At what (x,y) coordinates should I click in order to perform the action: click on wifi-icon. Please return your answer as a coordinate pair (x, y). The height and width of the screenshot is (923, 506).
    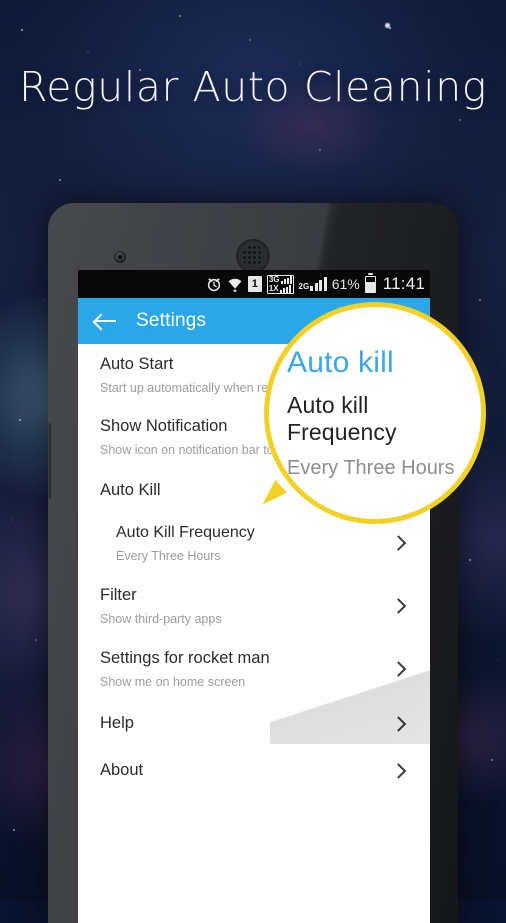
    Looking at the image, I should click on (235, 284).